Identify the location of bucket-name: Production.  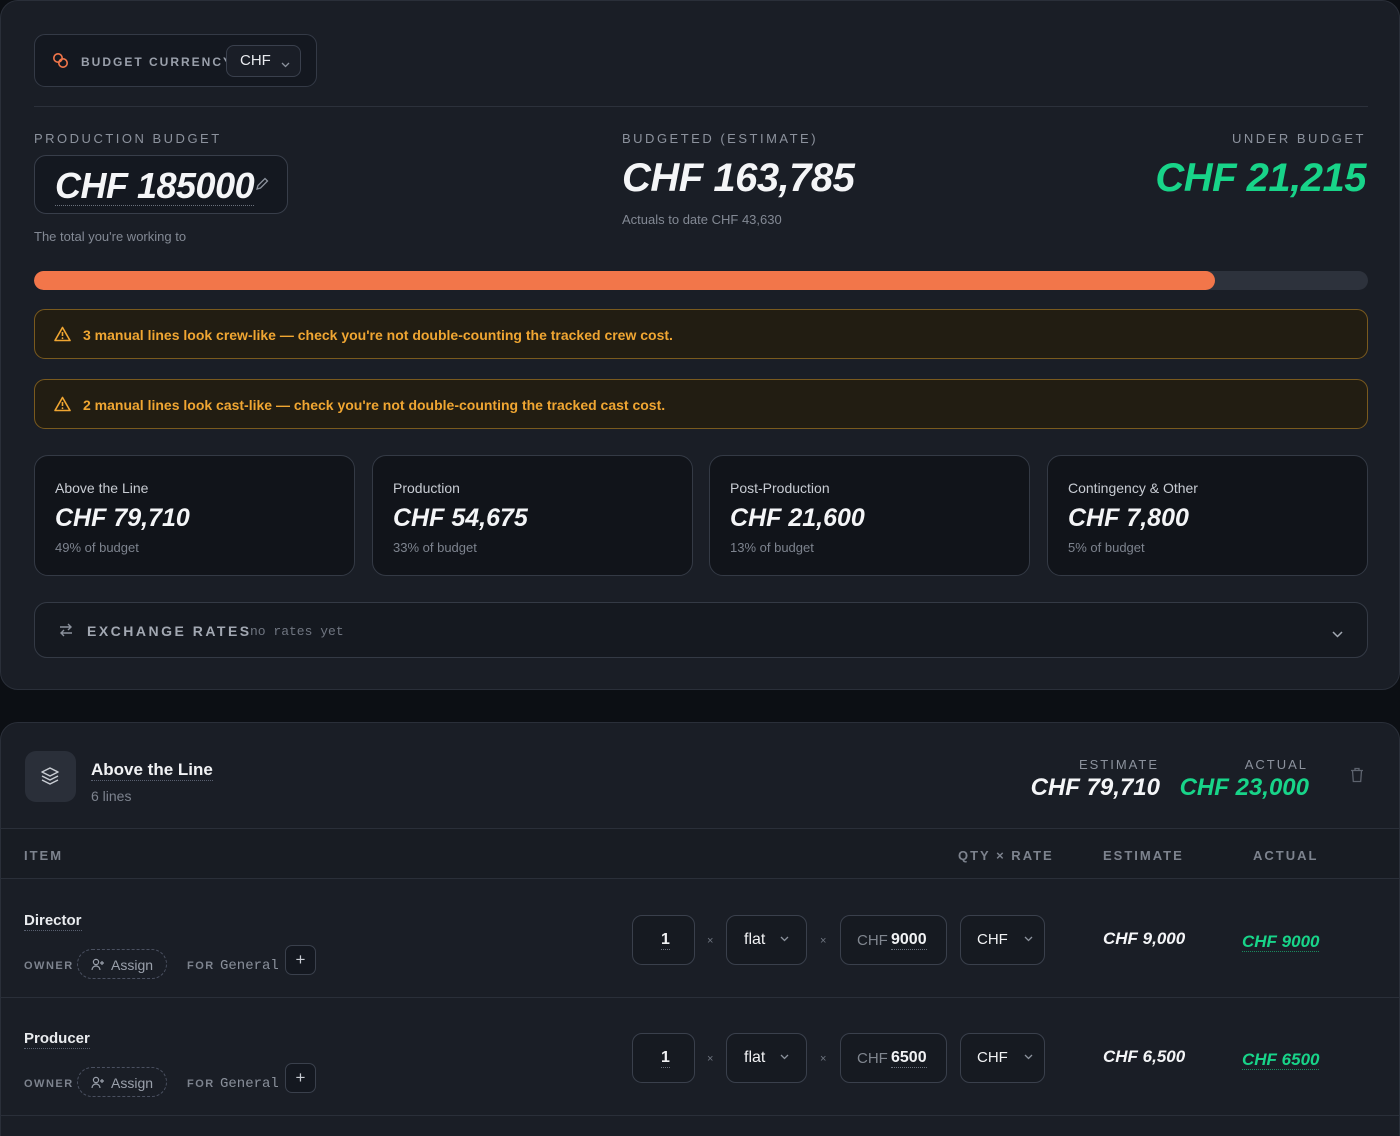
(426, 488).